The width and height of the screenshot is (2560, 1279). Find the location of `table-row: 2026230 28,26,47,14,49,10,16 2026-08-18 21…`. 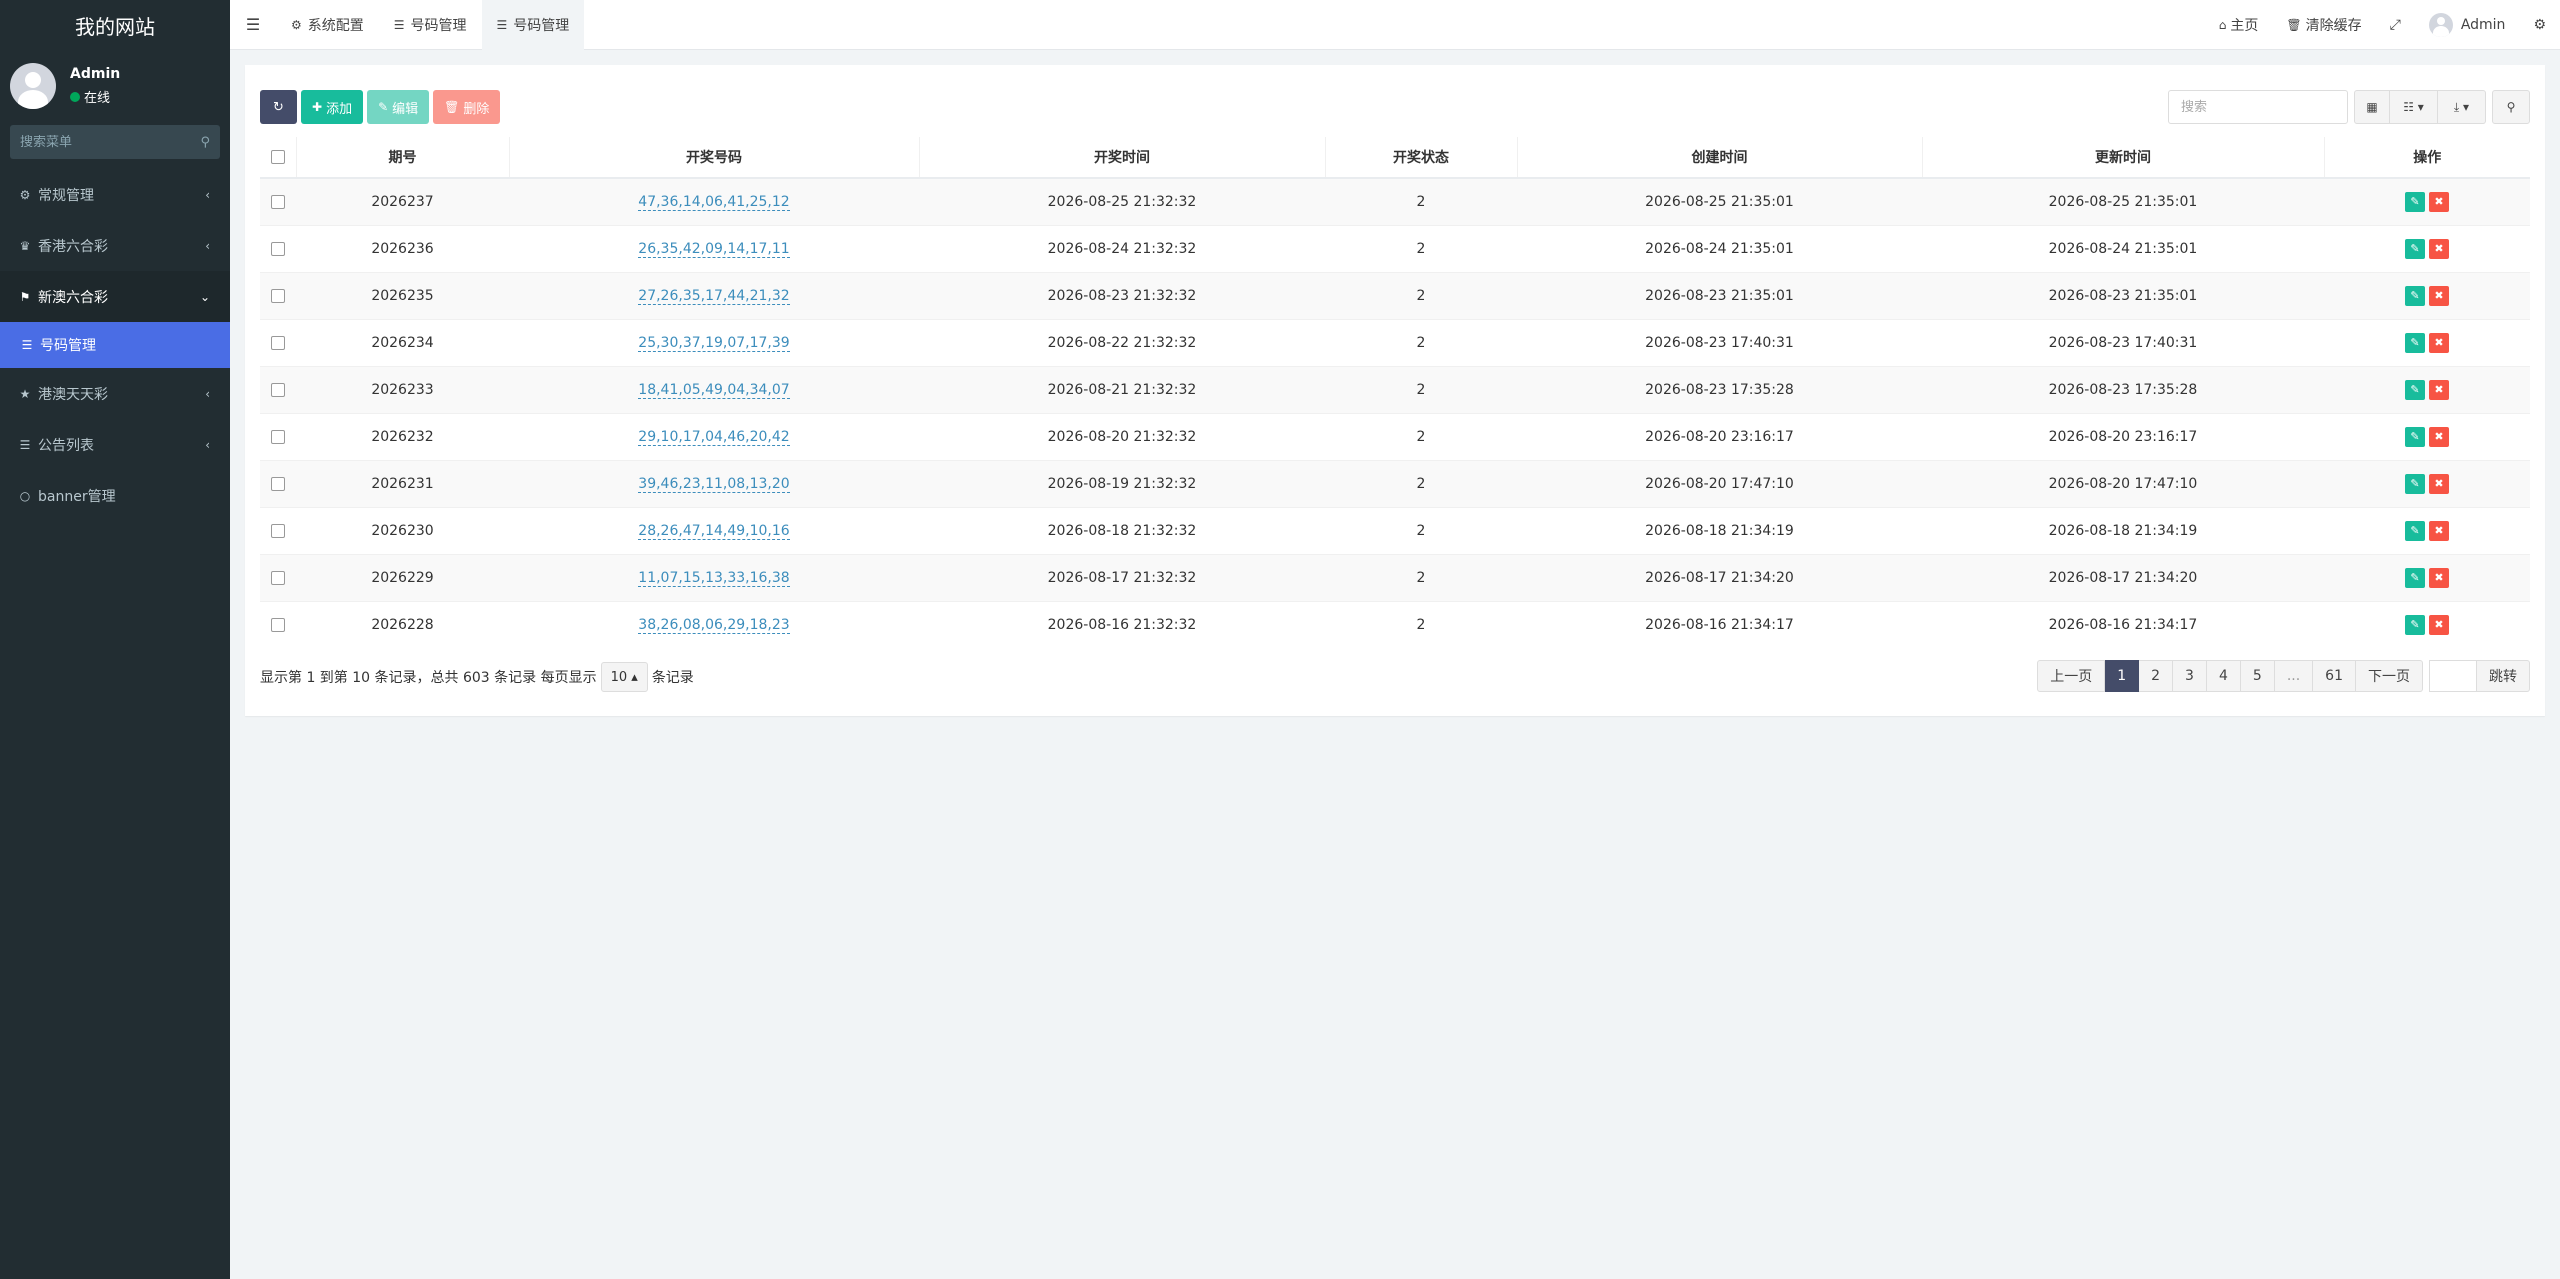

table-row: 2026230 28,26,47,14,49,10,16 2026-08-18 21… is located at coordinates (1395, 530).